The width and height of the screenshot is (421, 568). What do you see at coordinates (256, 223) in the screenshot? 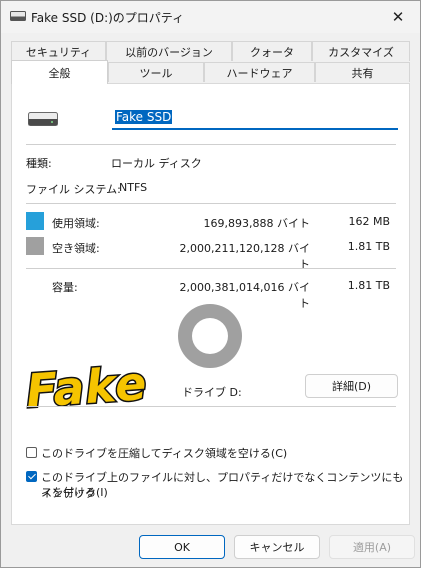
I see `used-space-bytes: 169,893,888 バイト` at bounding box center [256, 223].